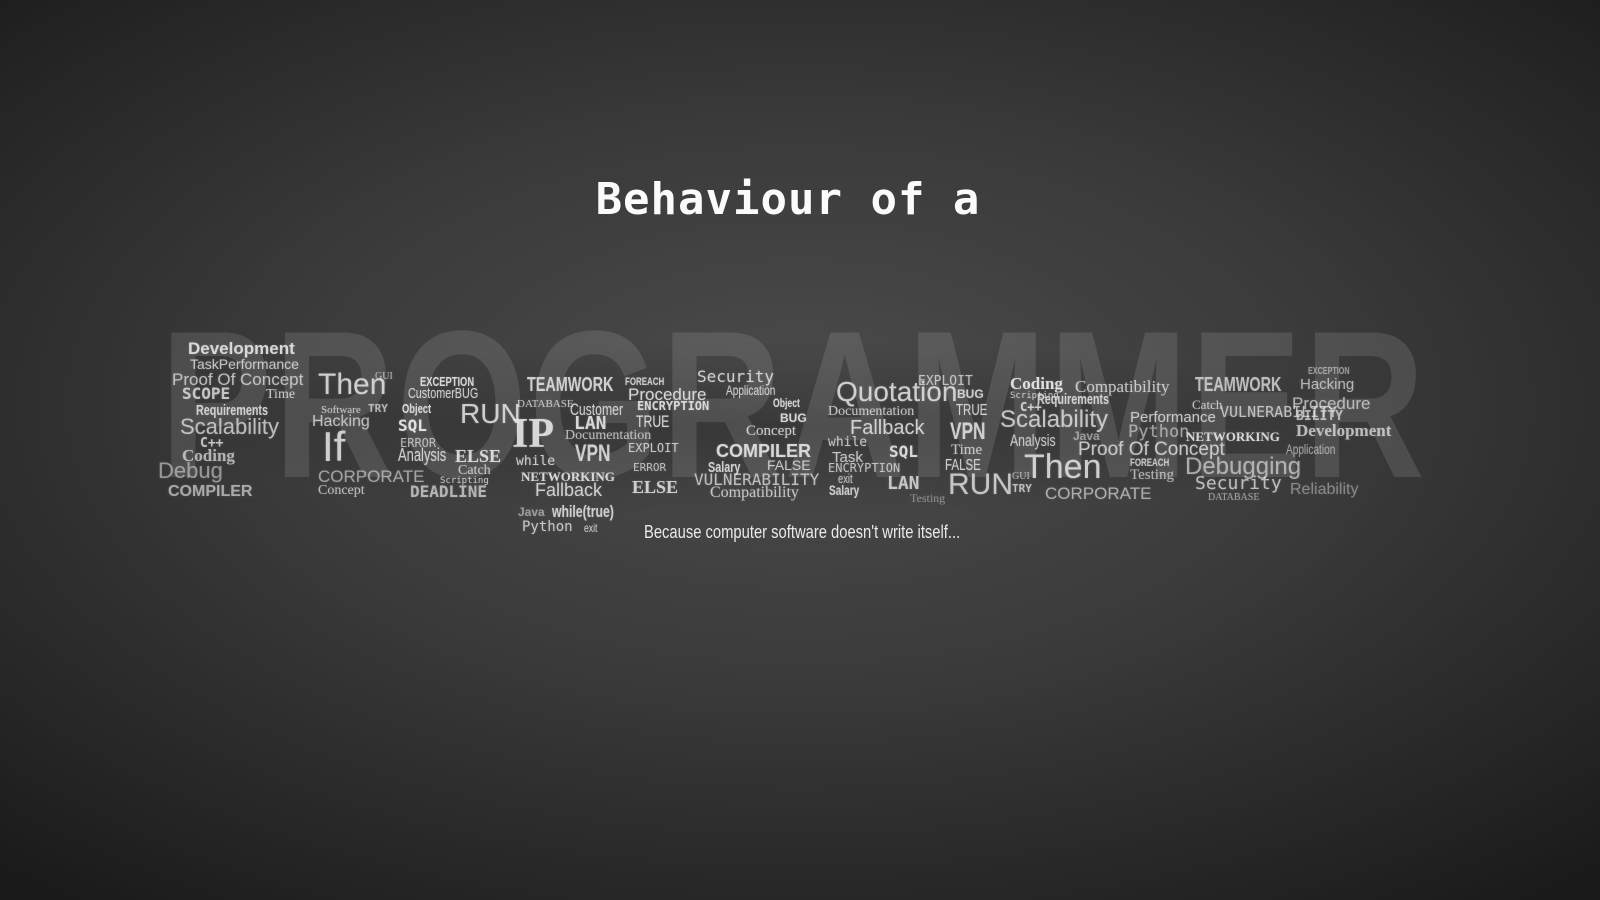 The image size is (1600, 900). Describe the element at coordinates (230, 426) in the screenshot. I see `word-cloud-word: Scalability` at that location.